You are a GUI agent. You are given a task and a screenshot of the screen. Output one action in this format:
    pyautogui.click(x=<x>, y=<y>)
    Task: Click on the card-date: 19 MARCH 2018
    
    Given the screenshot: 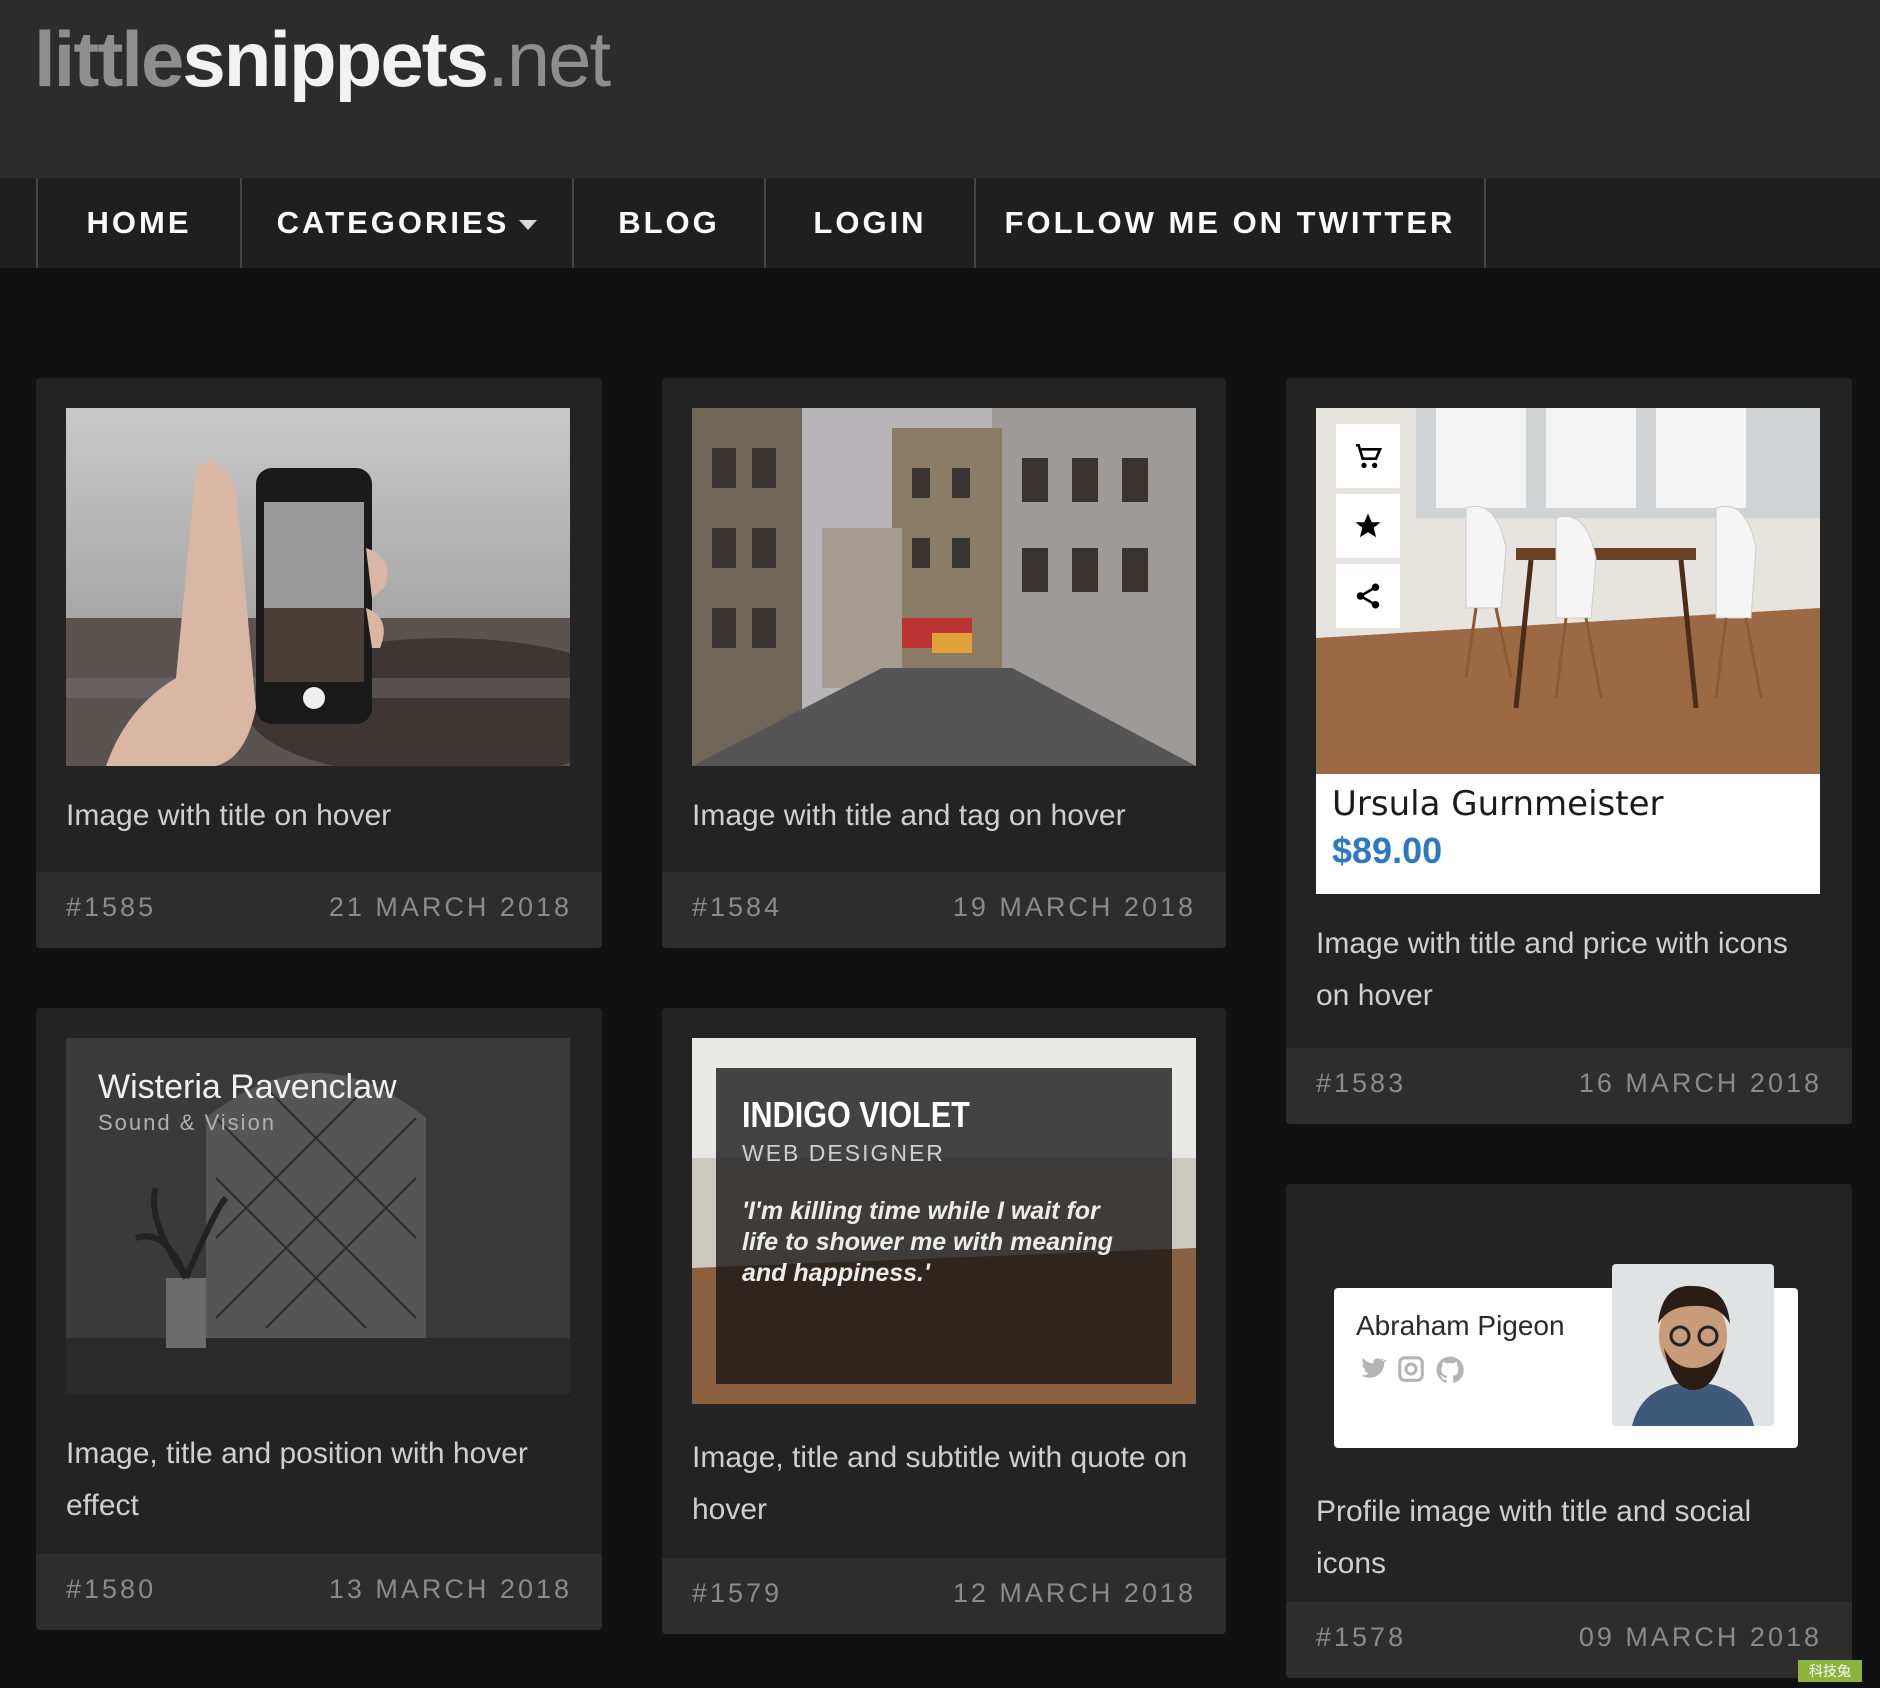 What is the action you would take?
    pyautogui.click(x=1074, y=907)
    